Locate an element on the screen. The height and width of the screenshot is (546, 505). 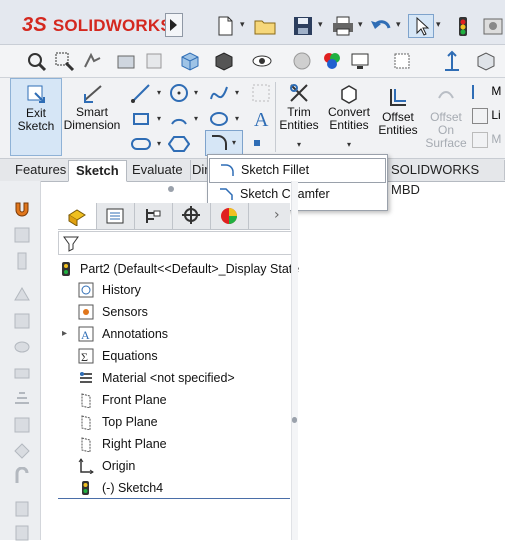
tree-item-origin: Origin is located at coordinates (175, 466).